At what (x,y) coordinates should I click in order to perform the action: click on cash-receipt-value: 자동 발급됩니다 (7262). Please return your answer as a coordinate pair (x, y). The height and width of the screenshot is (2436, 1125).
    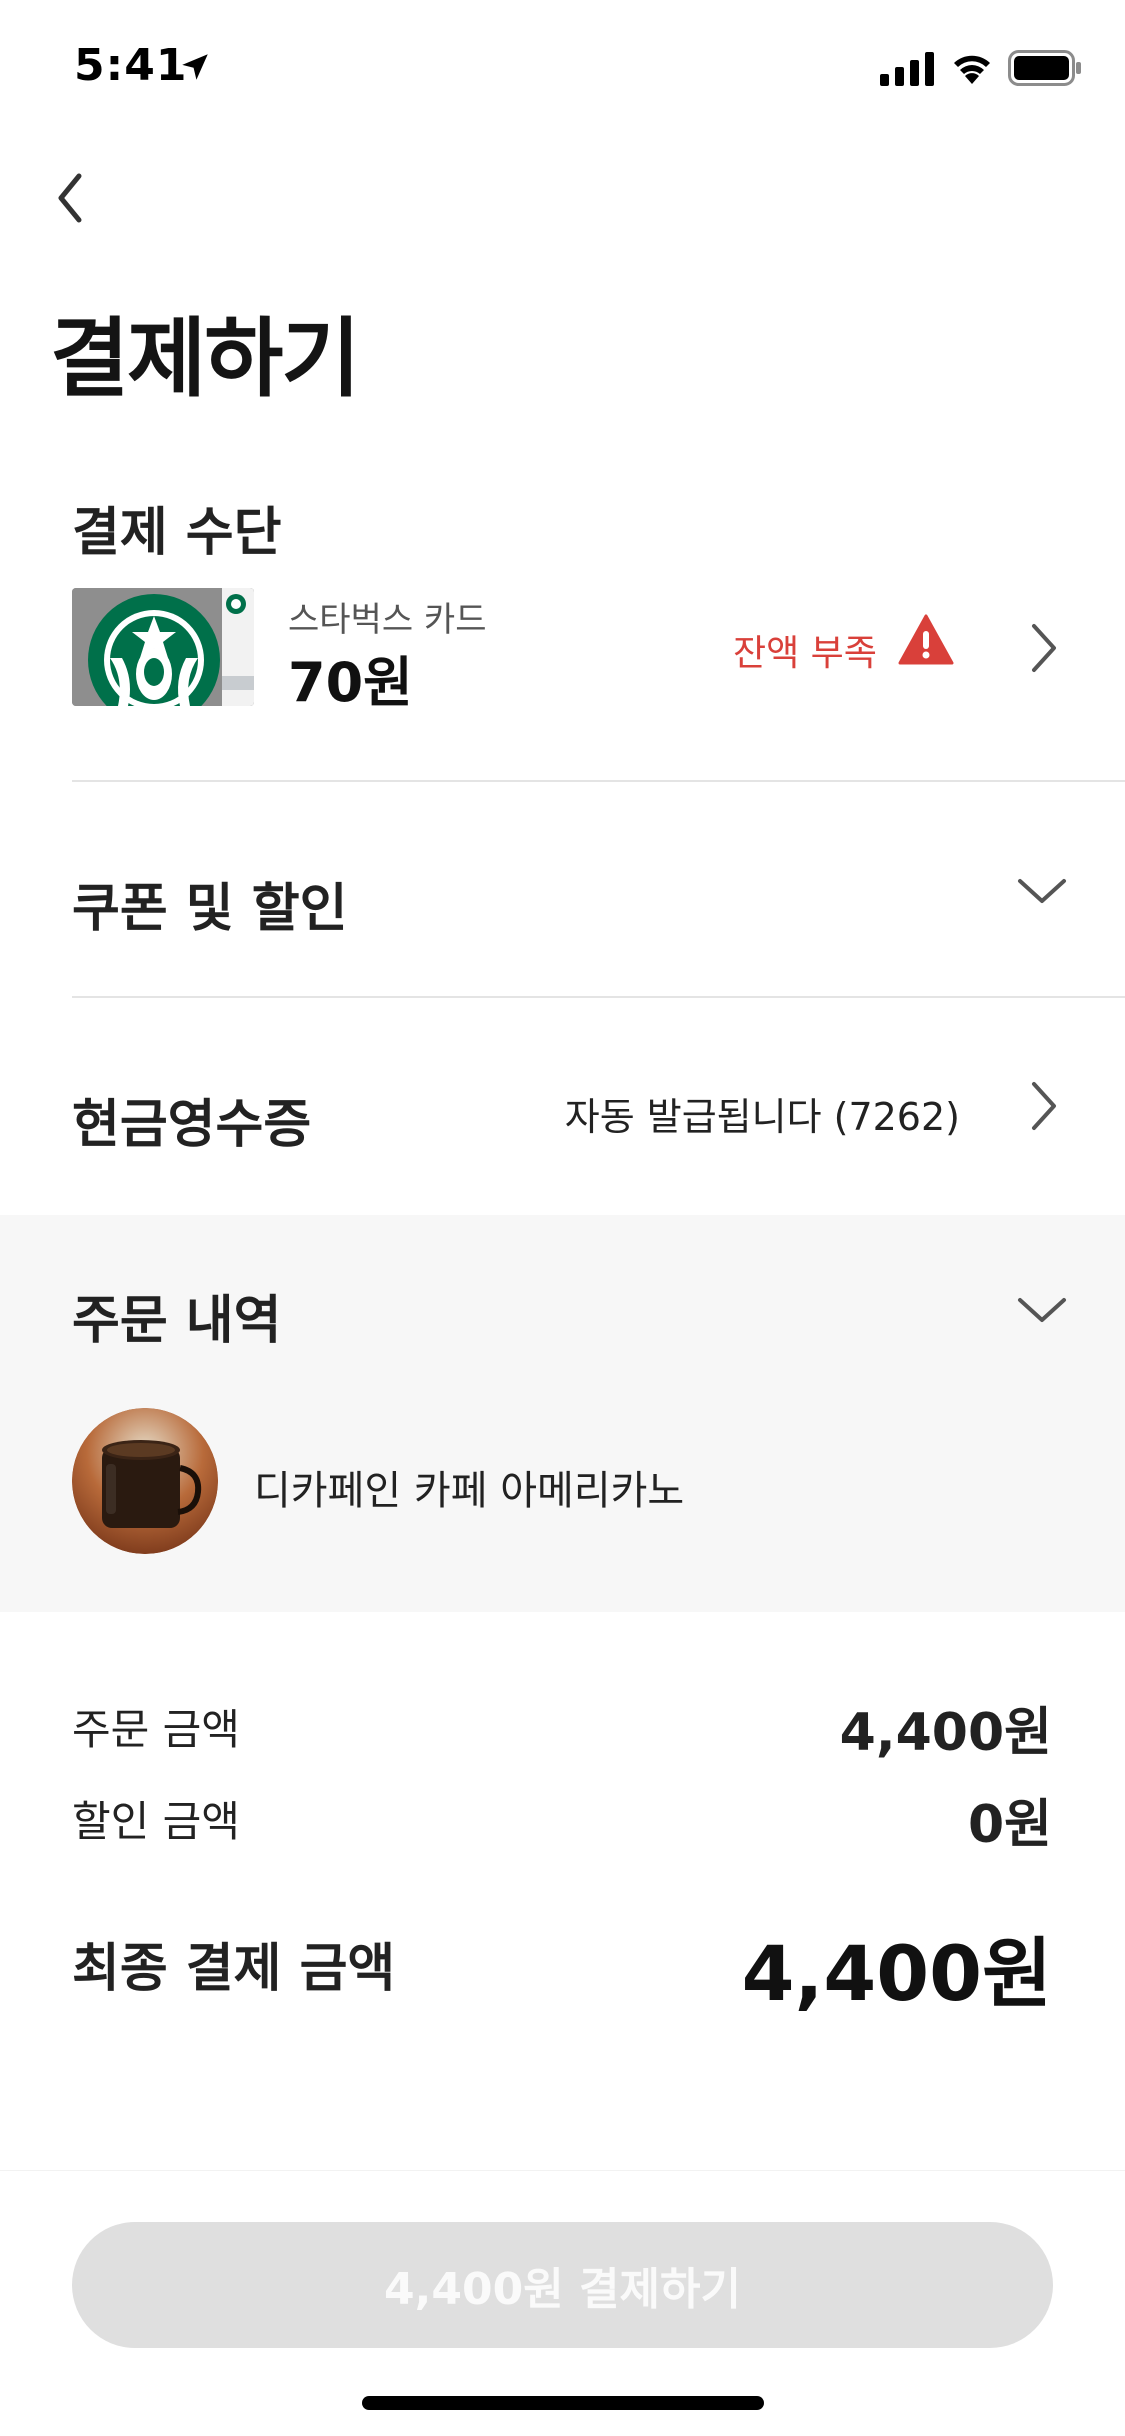
    Looking at the image, I should click on (762, 1117).